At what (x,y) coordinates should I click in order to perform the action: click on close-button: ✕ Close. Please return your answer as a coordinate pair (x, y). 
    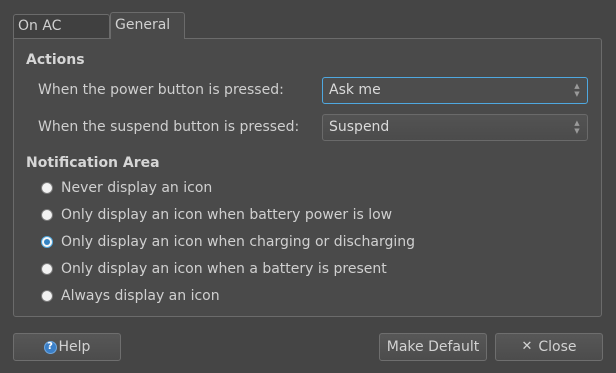
    Looking at the image, I should click on (549, 347).